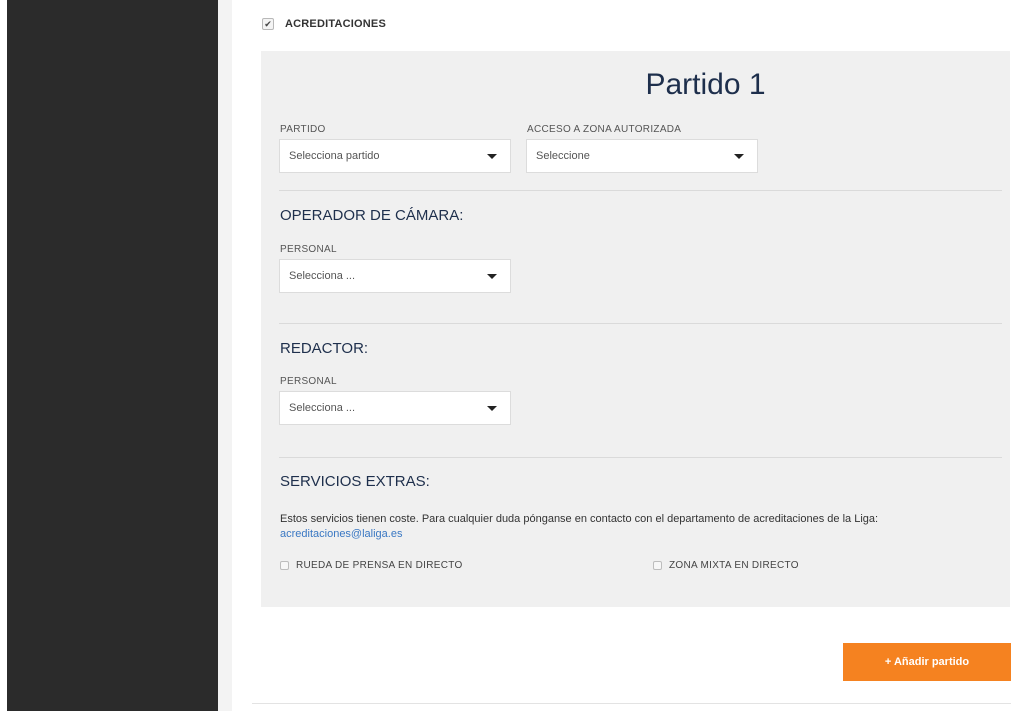 The image size is (1011, 711). I want to click on match-title-text: Partido 1, so click(705, 84).